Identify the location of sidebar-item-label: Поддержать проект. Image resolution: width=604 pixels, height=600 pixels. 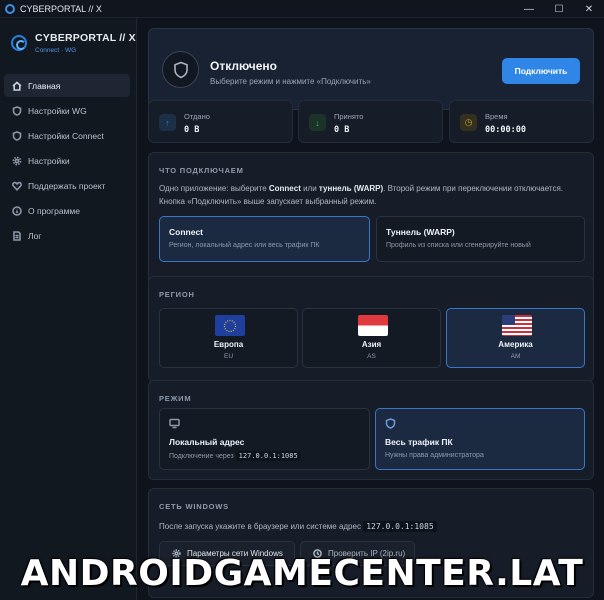
(67, 185).